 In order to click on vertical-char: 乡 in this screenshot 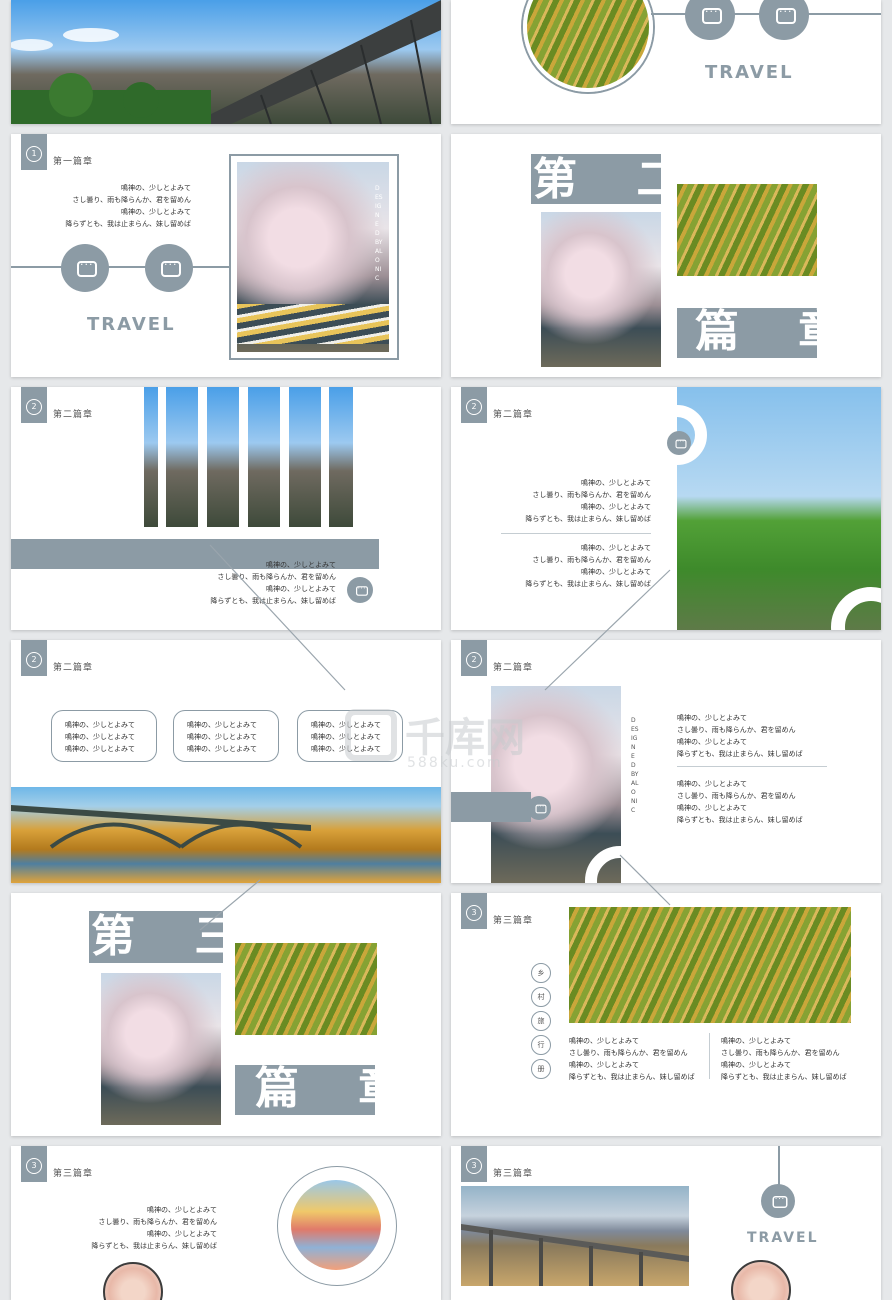, I will do `click(541, 973)`.